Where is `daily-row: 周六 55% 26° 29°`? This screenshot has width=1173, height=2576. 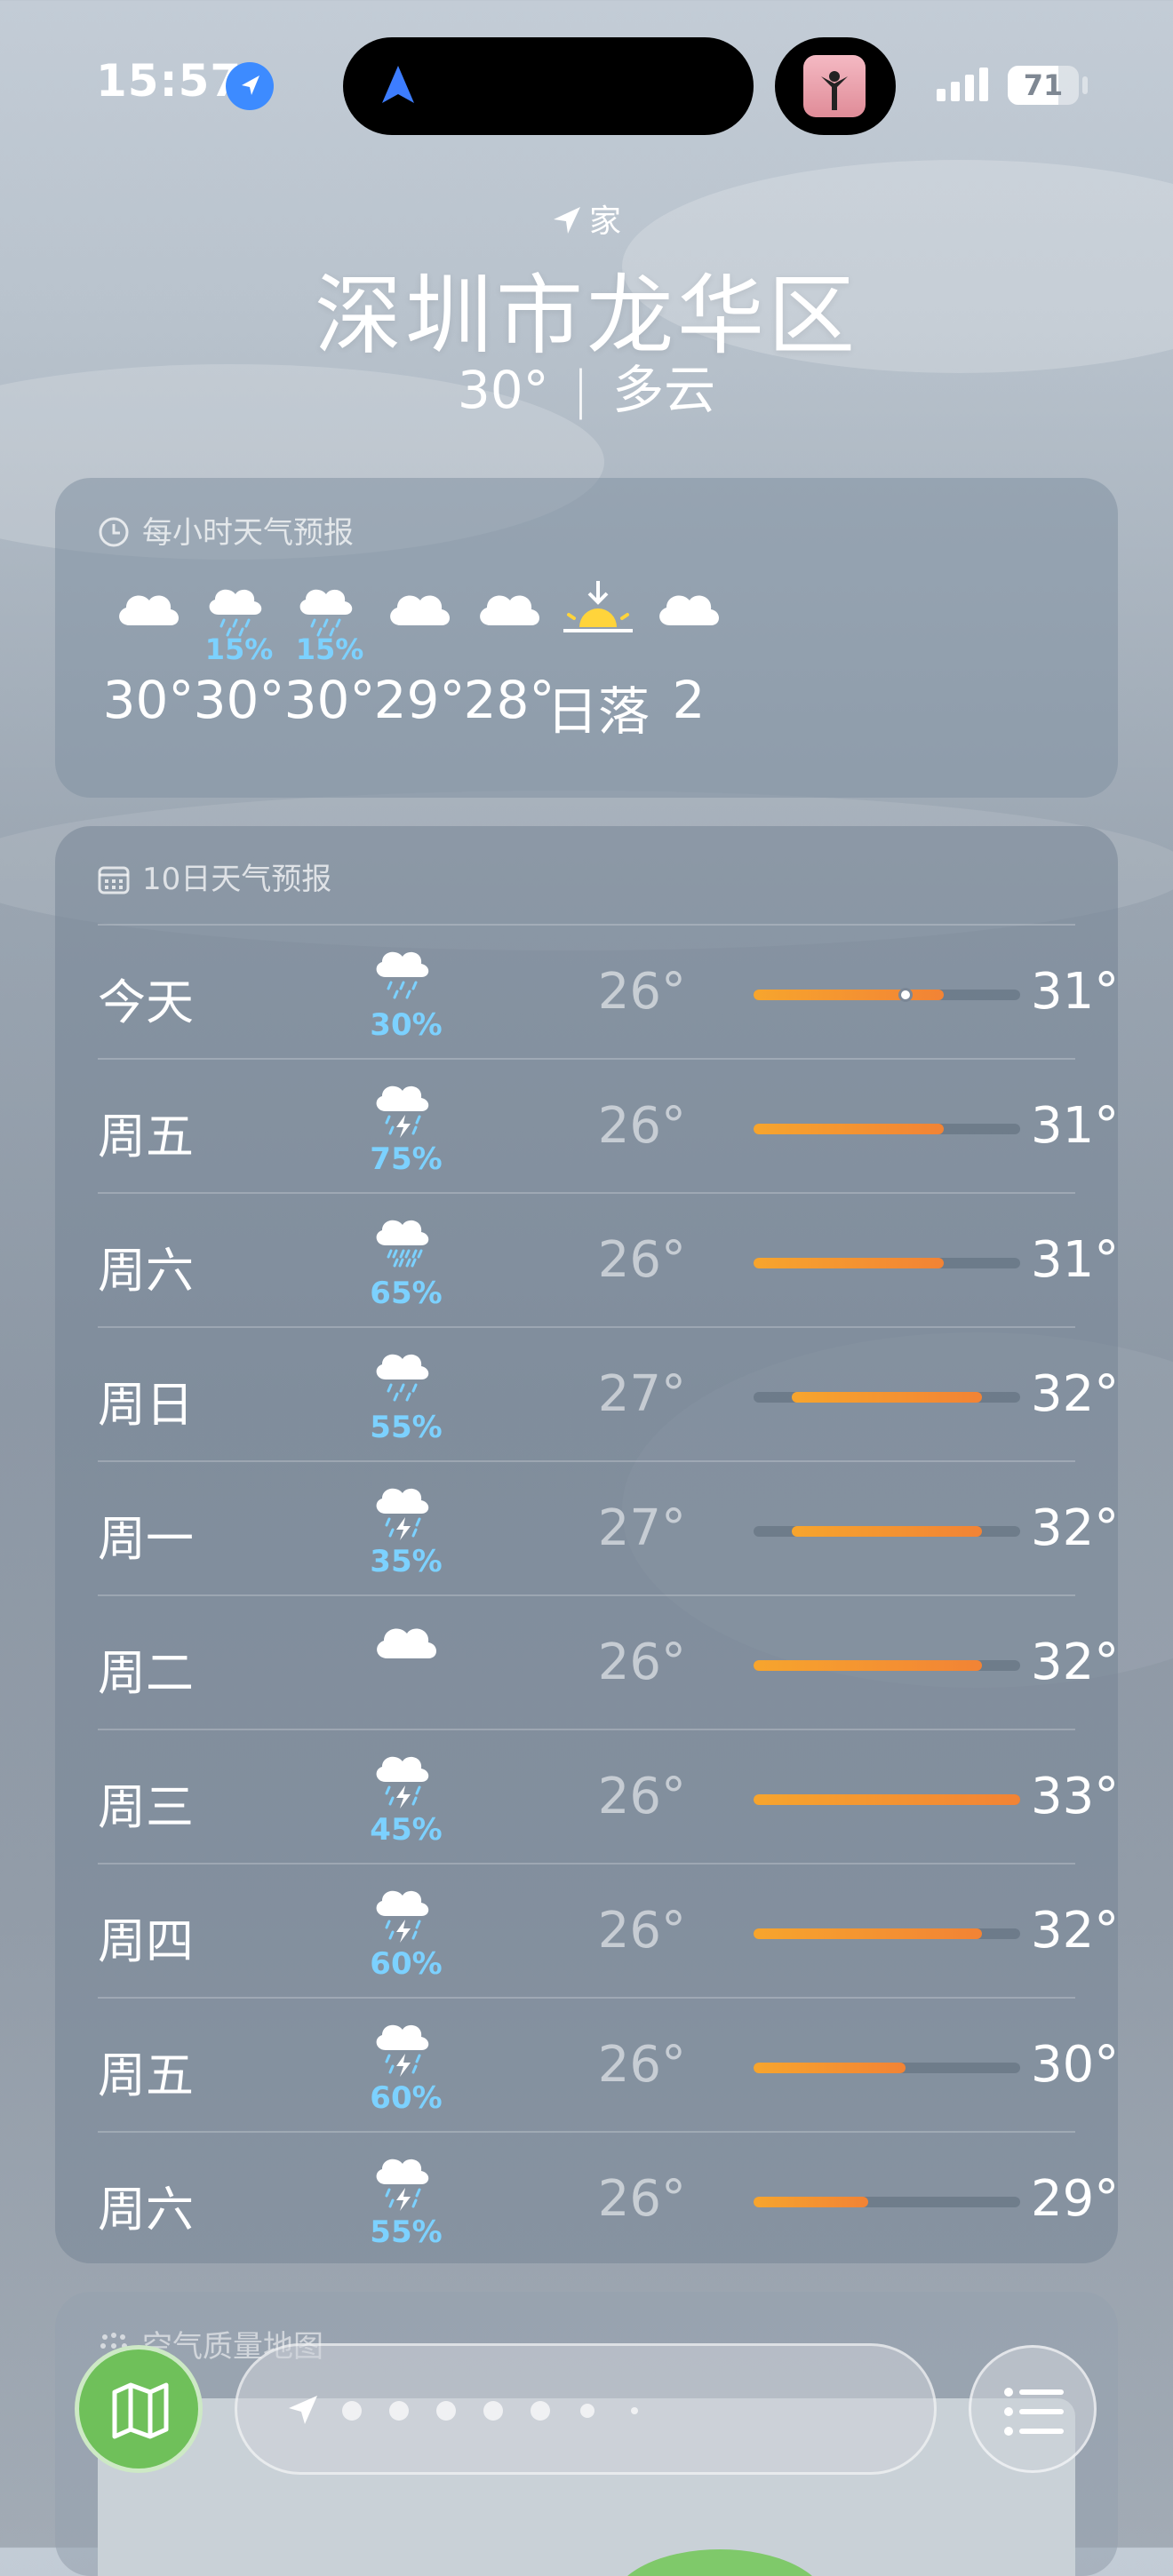
daily-row: 周六 55% 26° 29° is located at coordinates (608, 2197).